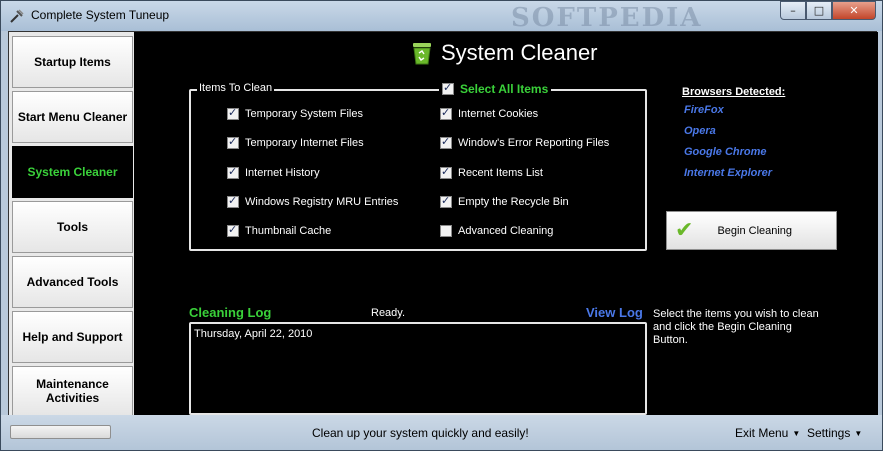  I want to click on sidebar-item-label: Startup Items, so click(72, 62).